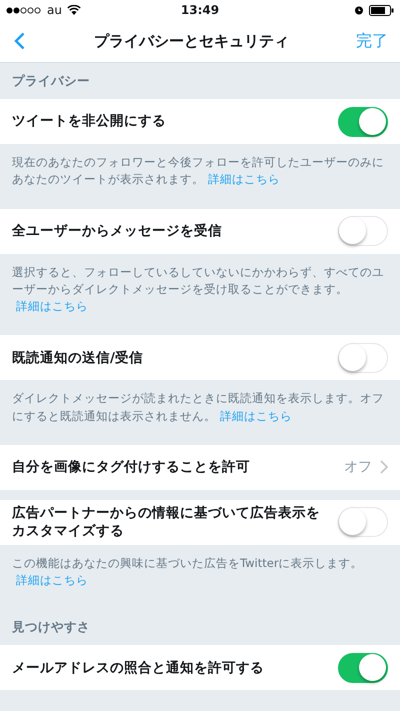 The width and height of the screenshot is (400, 711). I want to click on setting-row: ツイートを非公開にする, so click(200, 121).